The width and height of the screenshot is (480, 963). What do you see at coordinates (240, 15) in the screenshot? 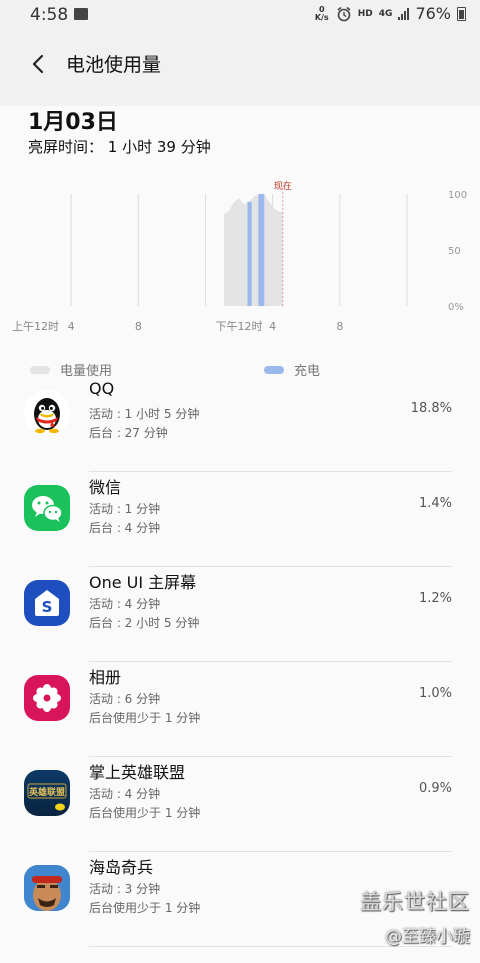
I see `status-bar: 4:58 0 K/s HD 4G 76%` at bounding box center [240, 15].